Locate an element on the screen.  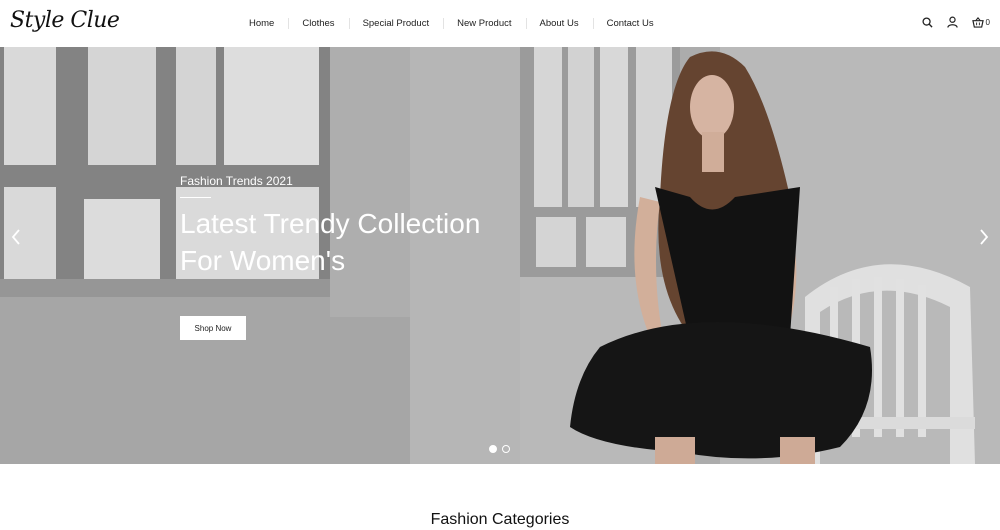
hero-title-line-1: Latest Trendy Collection is located at coordinates (330, 223).